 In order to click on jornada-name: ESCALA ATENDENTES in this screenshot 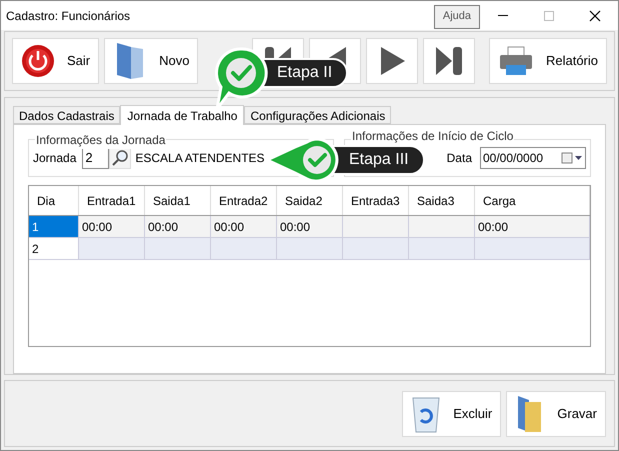, I will do `click(200, 158)`.